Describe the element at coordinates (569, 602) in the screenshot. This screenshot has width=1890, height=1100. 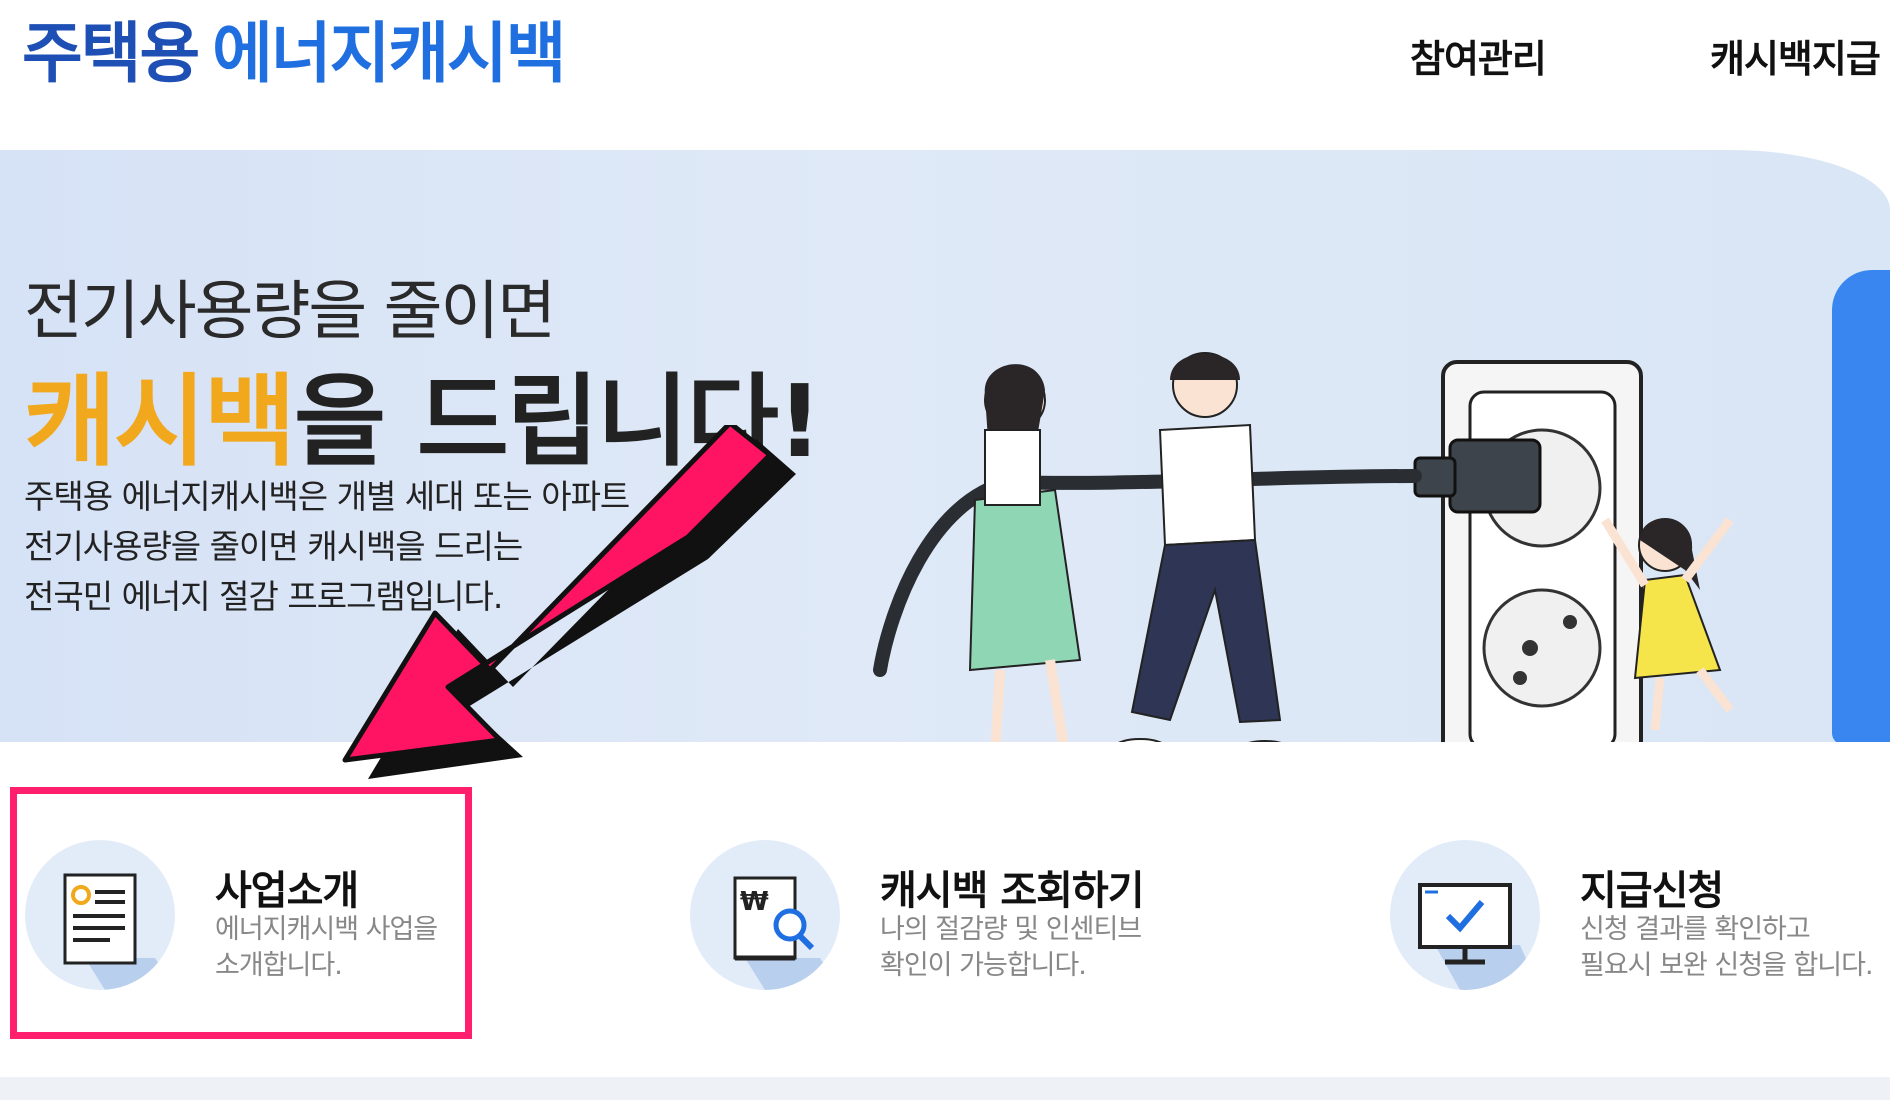
I see `pointer-arrow-annotation` at that location.